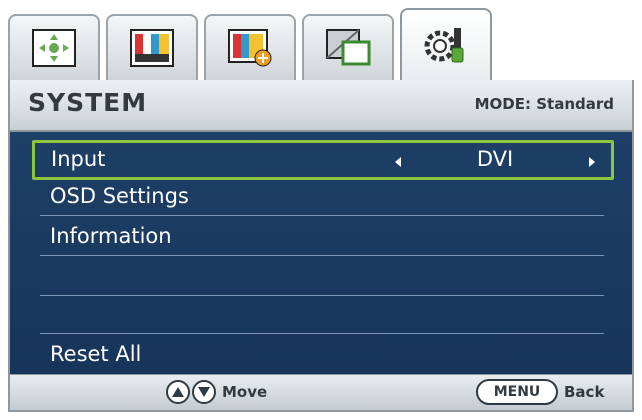 This screenshot has height=420, width=642. I want to click on menu-item-information: Information, so click(322, 237).